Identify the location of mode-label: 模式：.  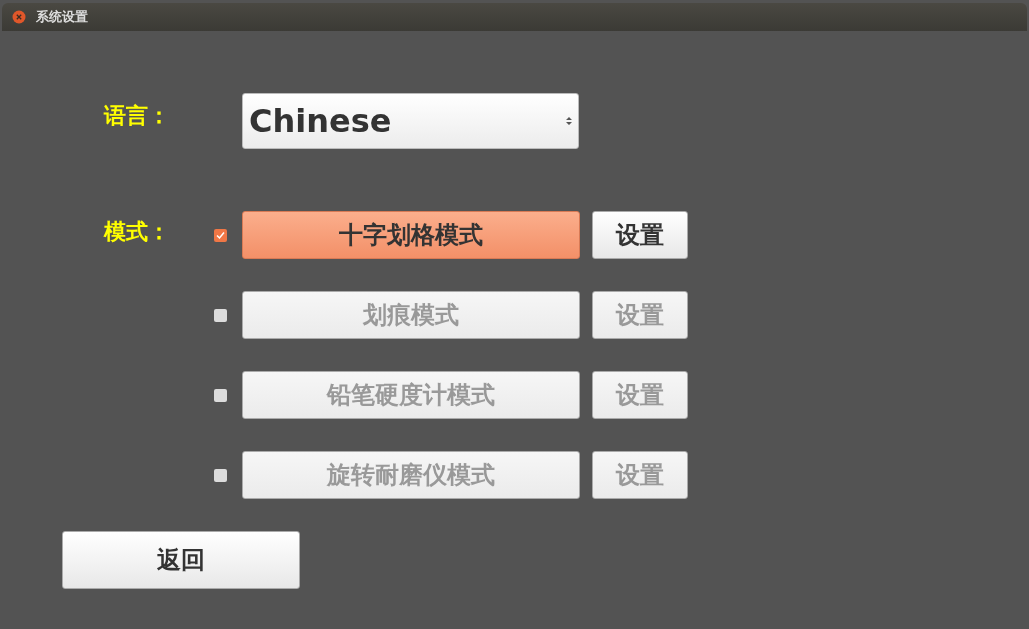
(136, 232).